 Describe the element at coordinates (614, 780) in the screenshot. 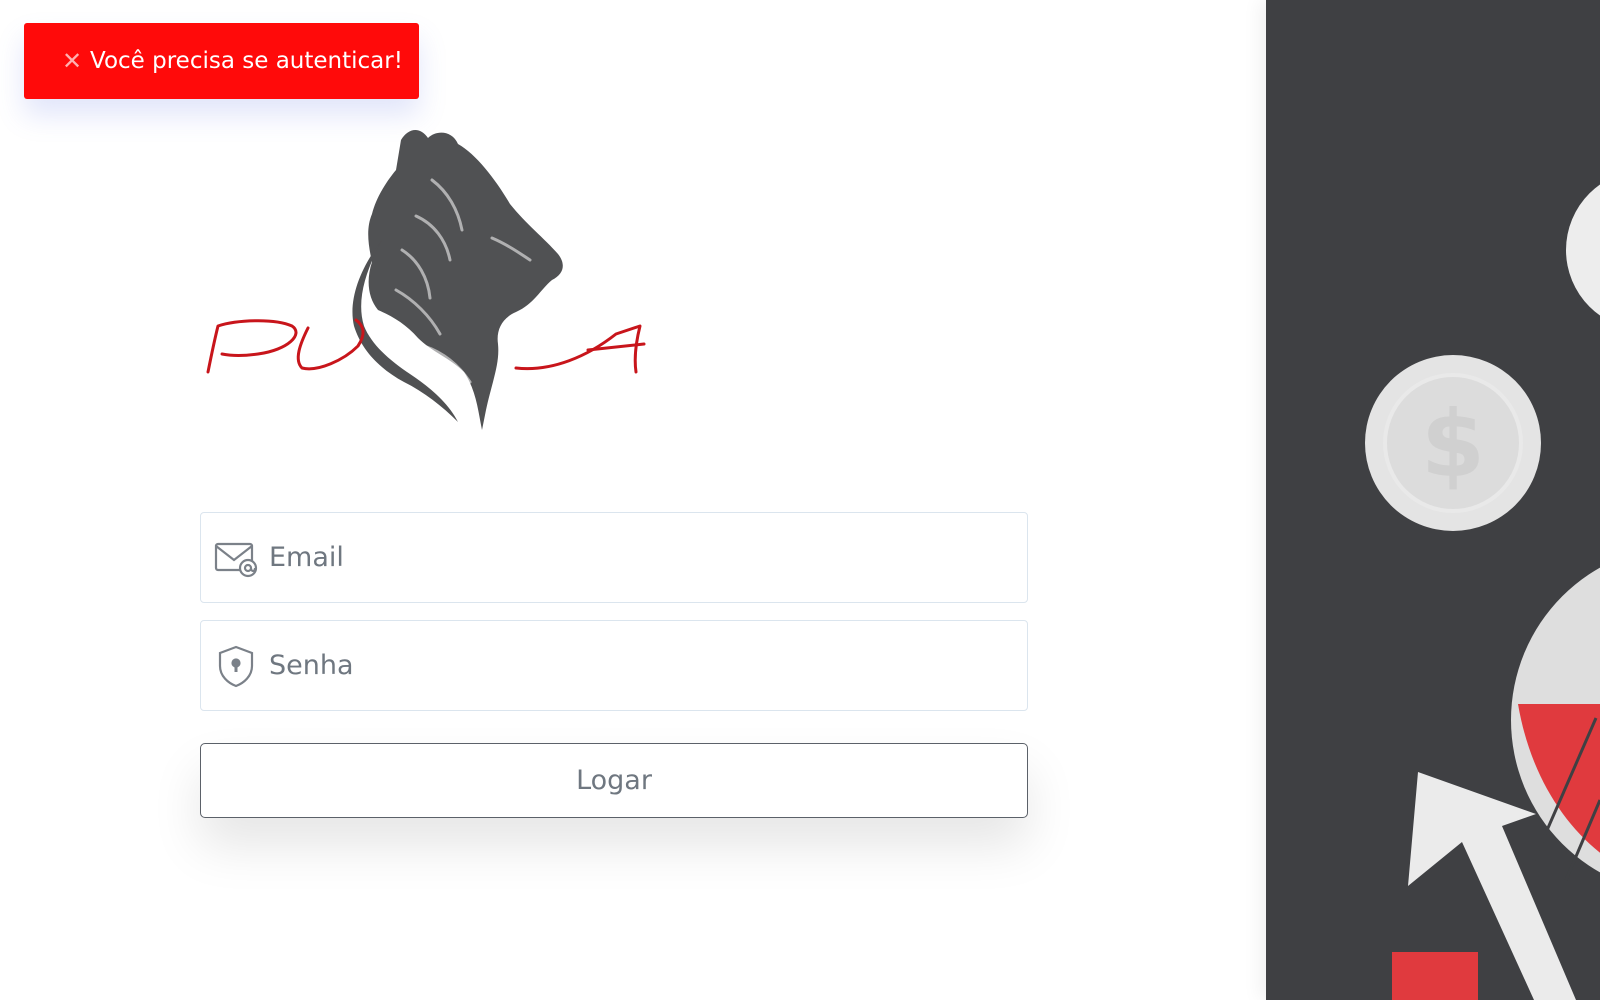

I see `login-button: Logar` at that location.